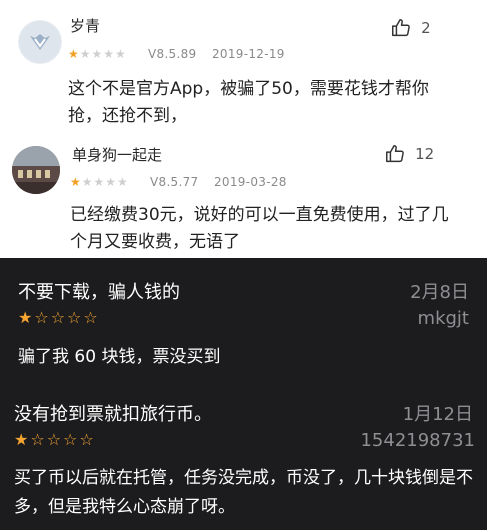 This screenshot has width=487, height=530. Describe the element at coordinates (248, 102) in the screenshot. I see `review-text: 这个不是官方App，被骗了50，需要花钱才帮你抢，还抢不到，` at that location.